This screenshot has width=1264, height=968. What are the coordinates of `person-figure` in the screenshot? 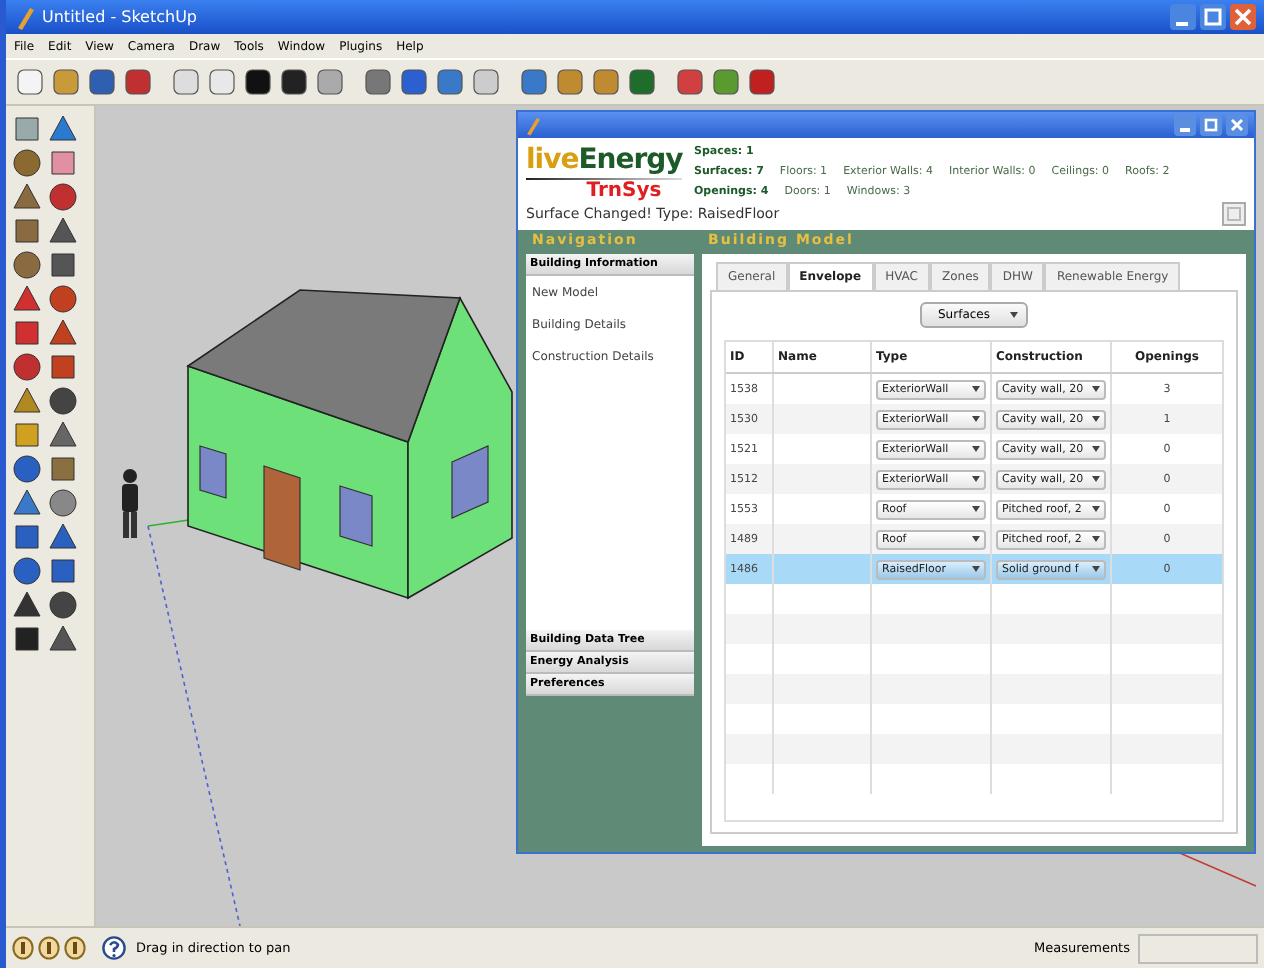 It's located at (130, 503).